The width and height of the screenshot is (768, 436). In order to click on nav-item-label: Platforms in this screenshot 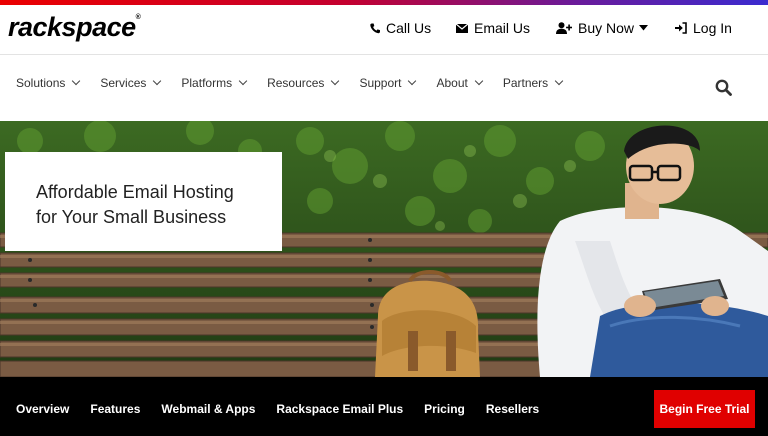, I will do `click(207, 83)`.